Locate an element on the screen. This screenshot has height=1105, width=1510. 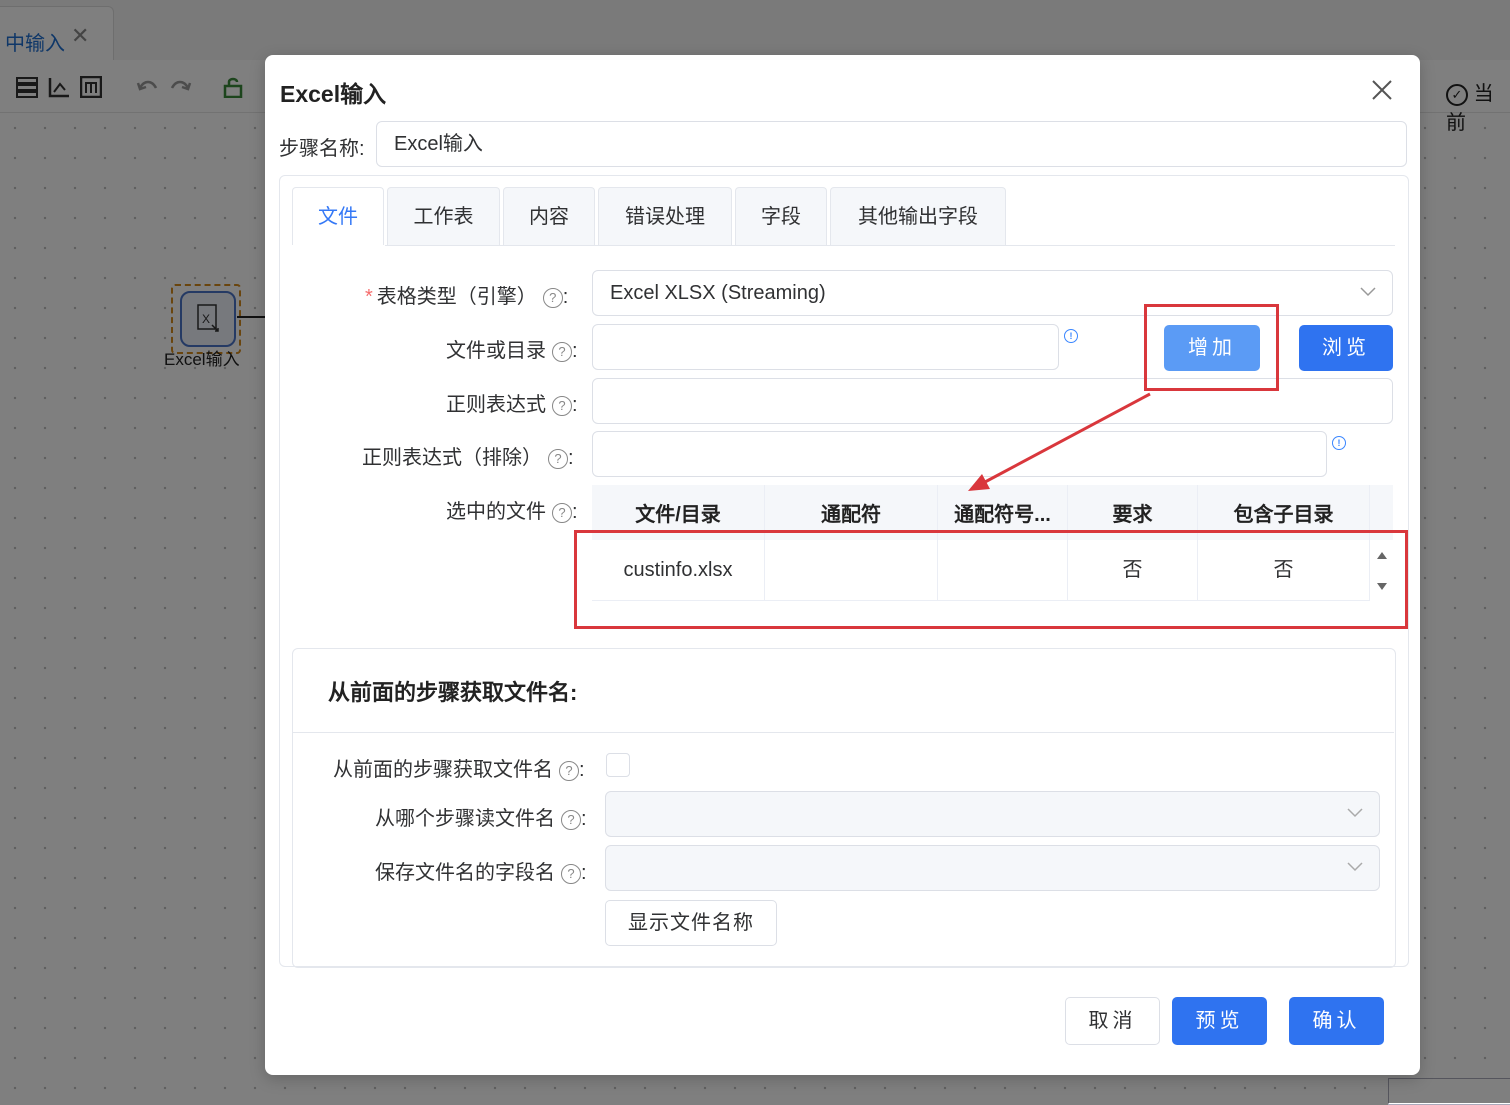
tab-fields: 字段 is located at coordinates (781, 216).